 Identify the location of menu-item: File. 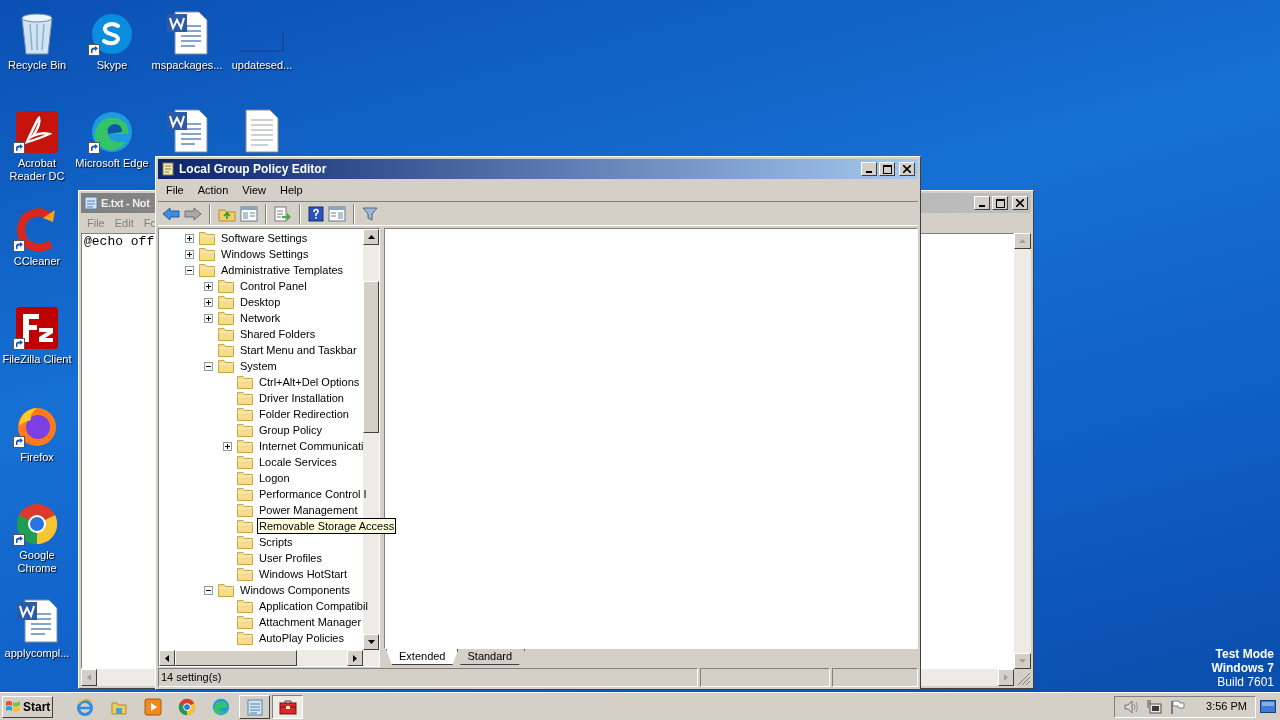
(175, 190).